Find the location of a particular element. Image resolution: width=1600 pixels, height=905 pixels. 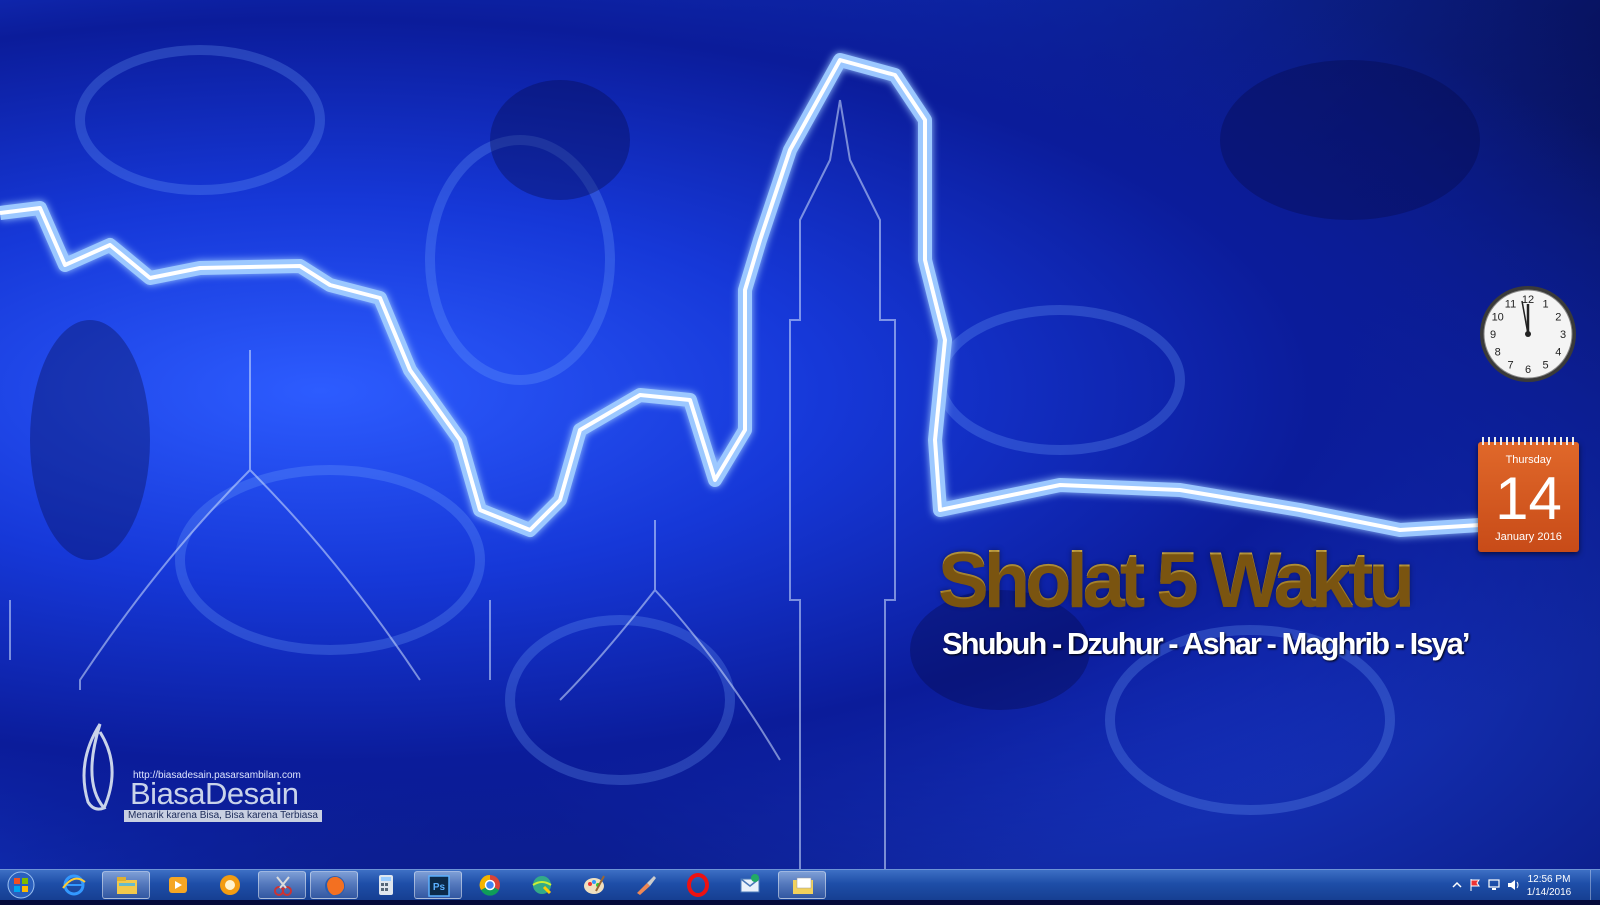

calendar-rings is located at coordinates (1528, 441).